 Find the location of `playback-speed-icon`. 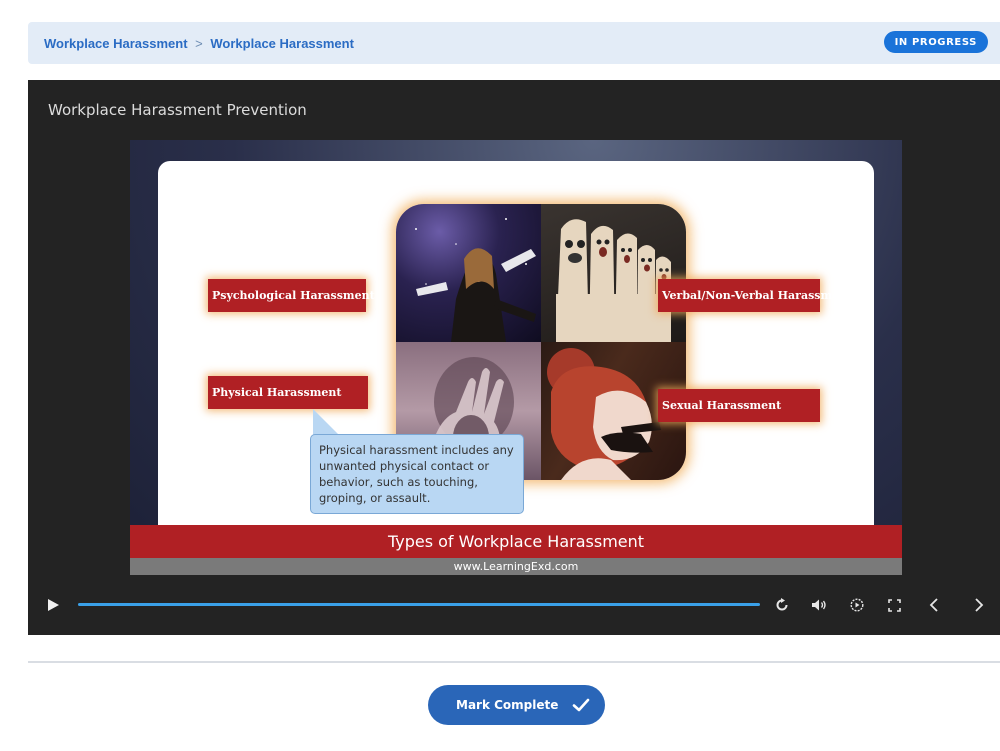

playback-speed-icon is located at coordinates (857, 605).